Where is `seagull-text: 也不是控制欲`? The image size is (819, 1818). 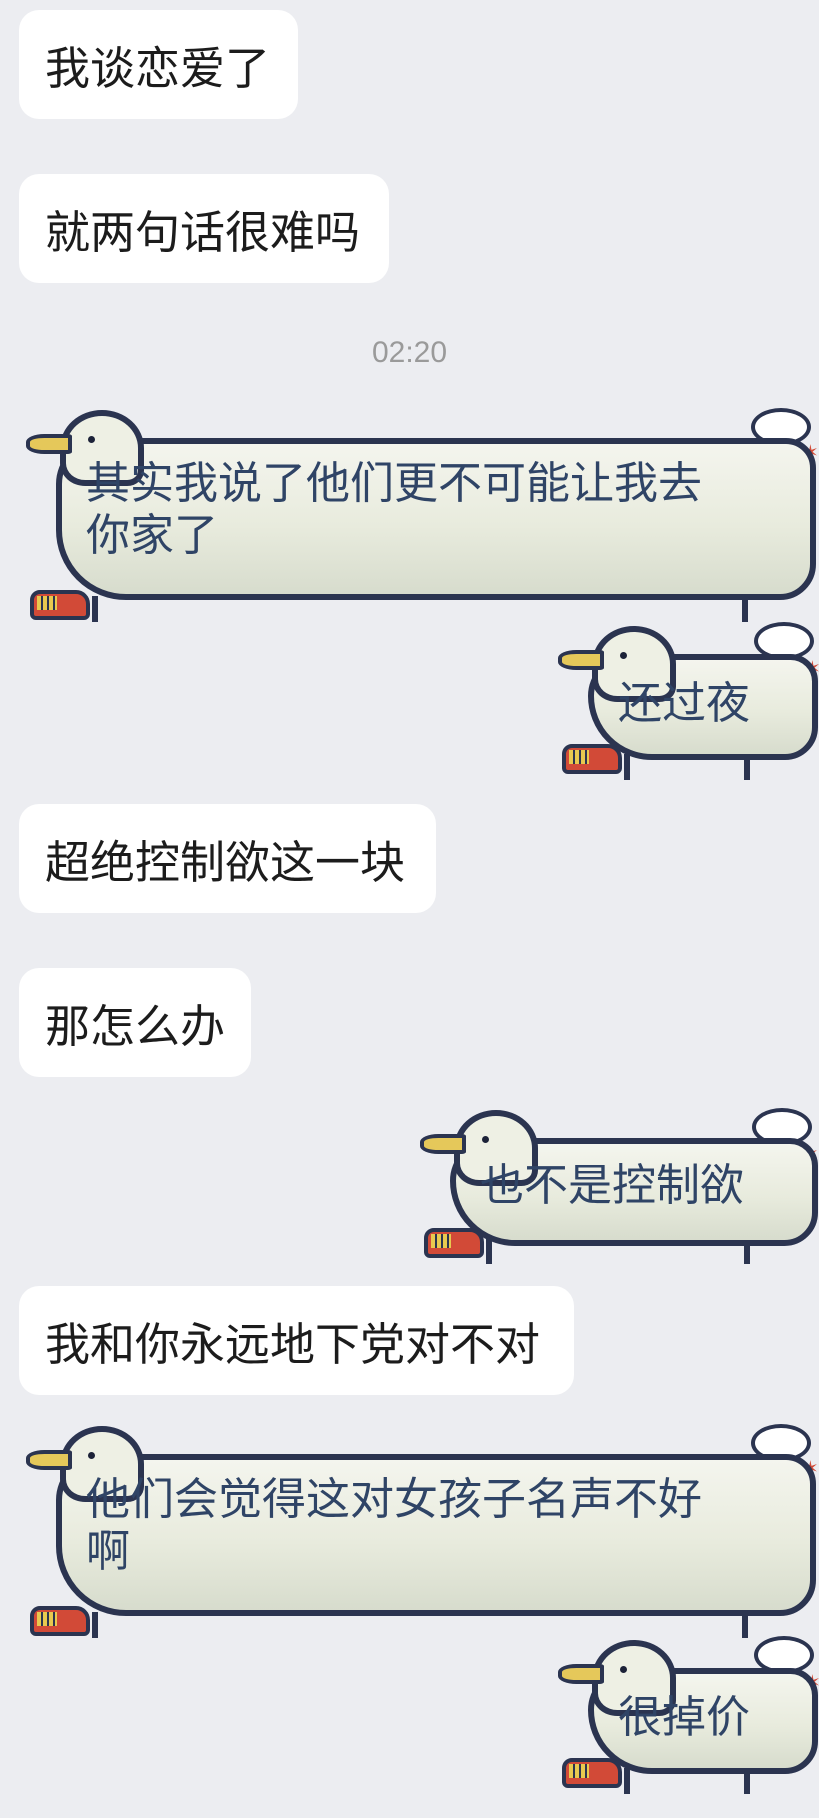
seagull-text: 也不是控制欲 is located at coordinates (612, 1185).